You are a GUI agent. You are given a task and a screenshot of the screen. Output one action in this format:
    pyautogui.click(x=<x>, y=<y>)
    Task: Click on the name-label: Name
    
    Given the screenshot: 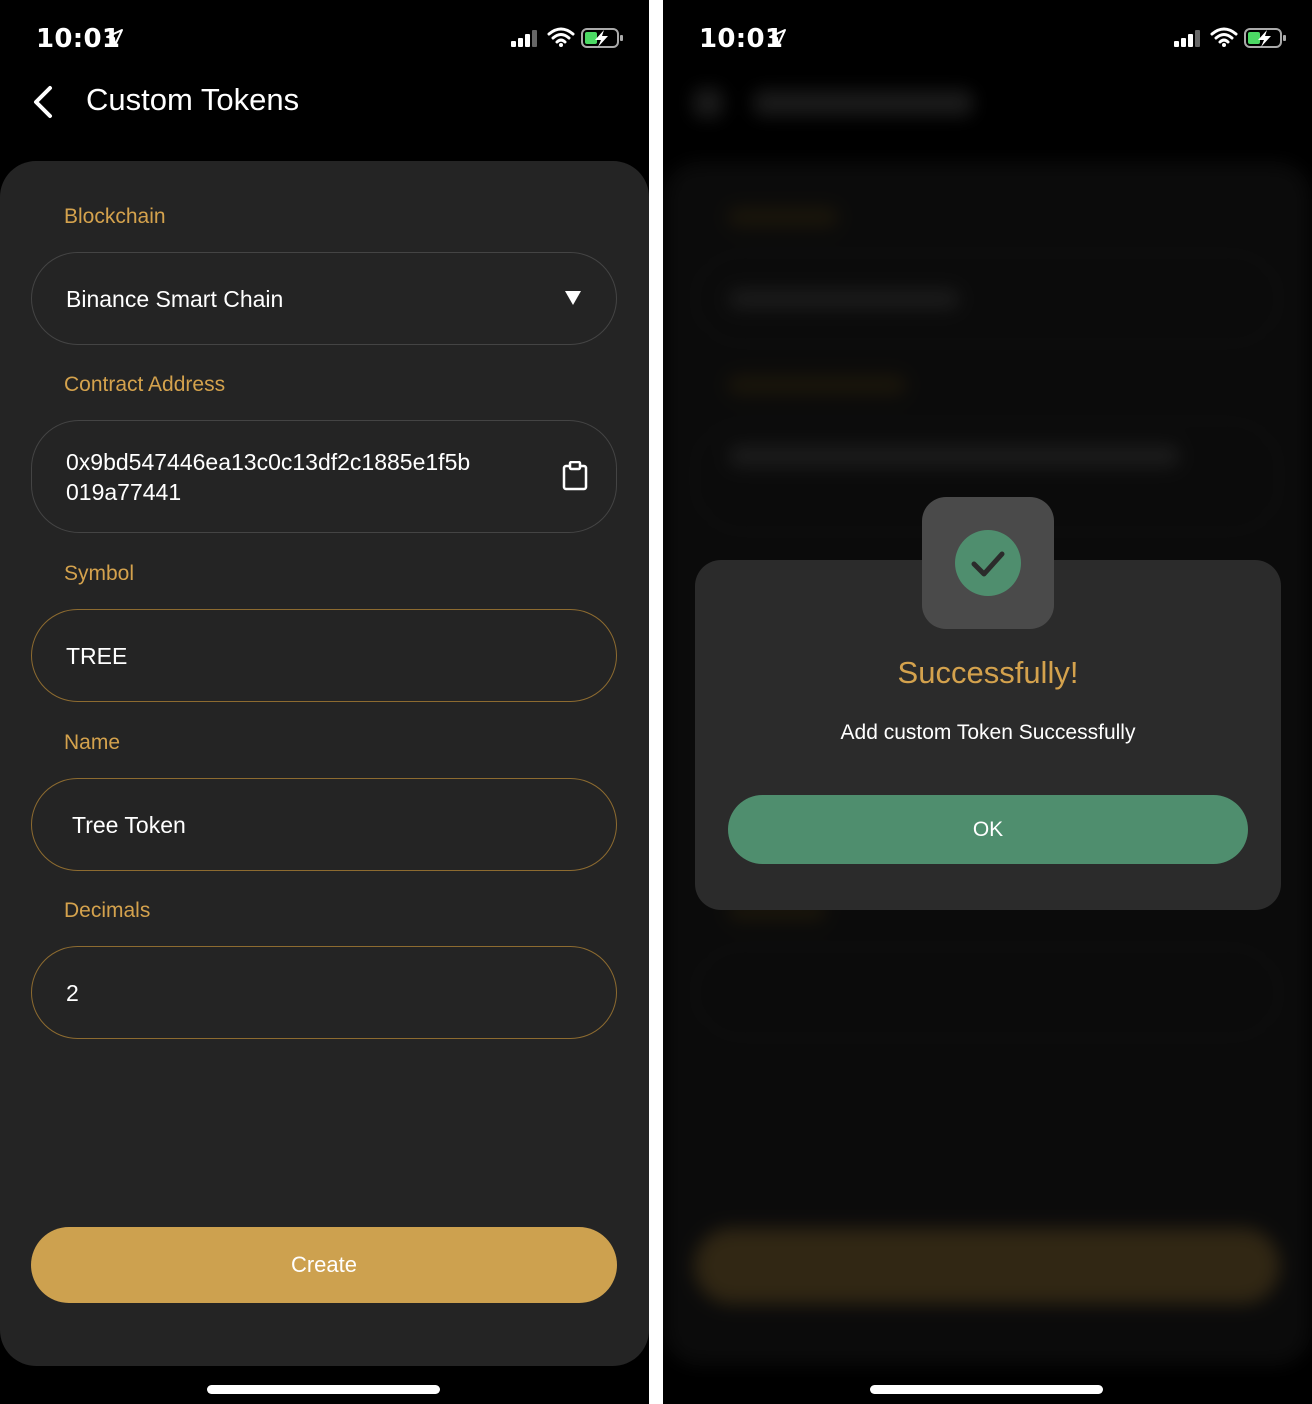 What is the action you would take?
    pyautogui.click(x=92, y=742)
    